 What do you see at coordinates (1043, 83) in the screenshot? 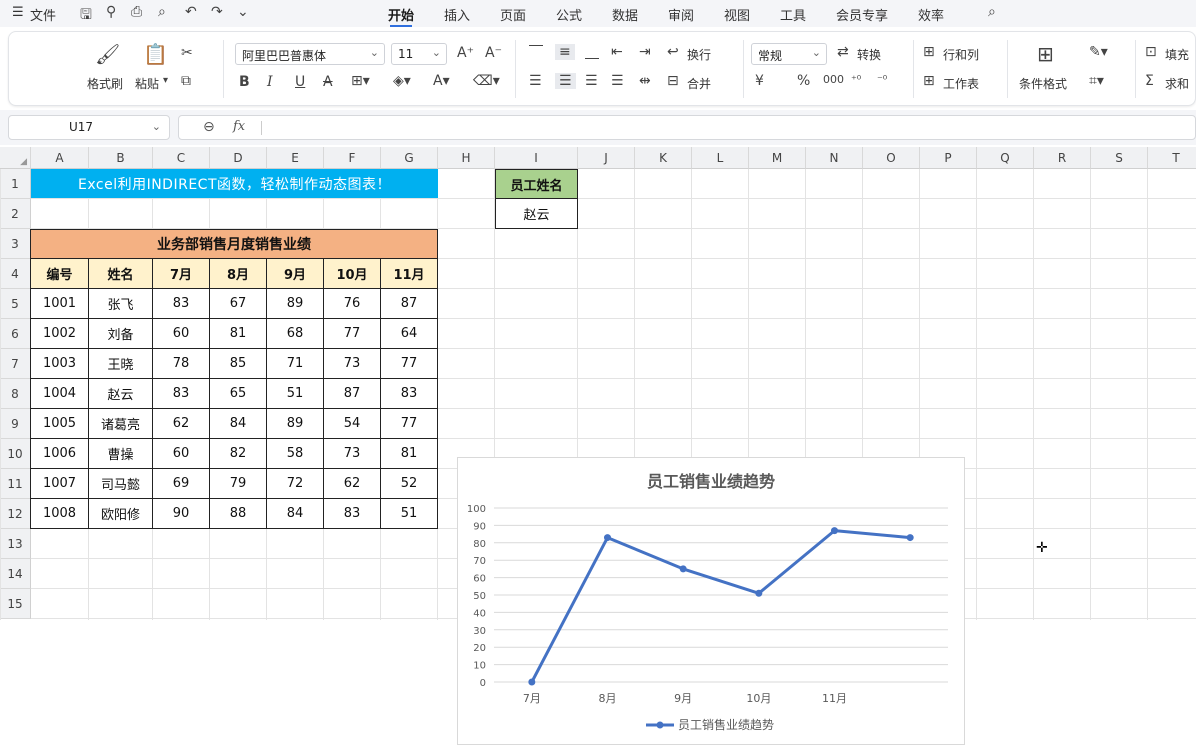
I see `conditional-format-button: 条件格式` at bounding box center [1043, 83].